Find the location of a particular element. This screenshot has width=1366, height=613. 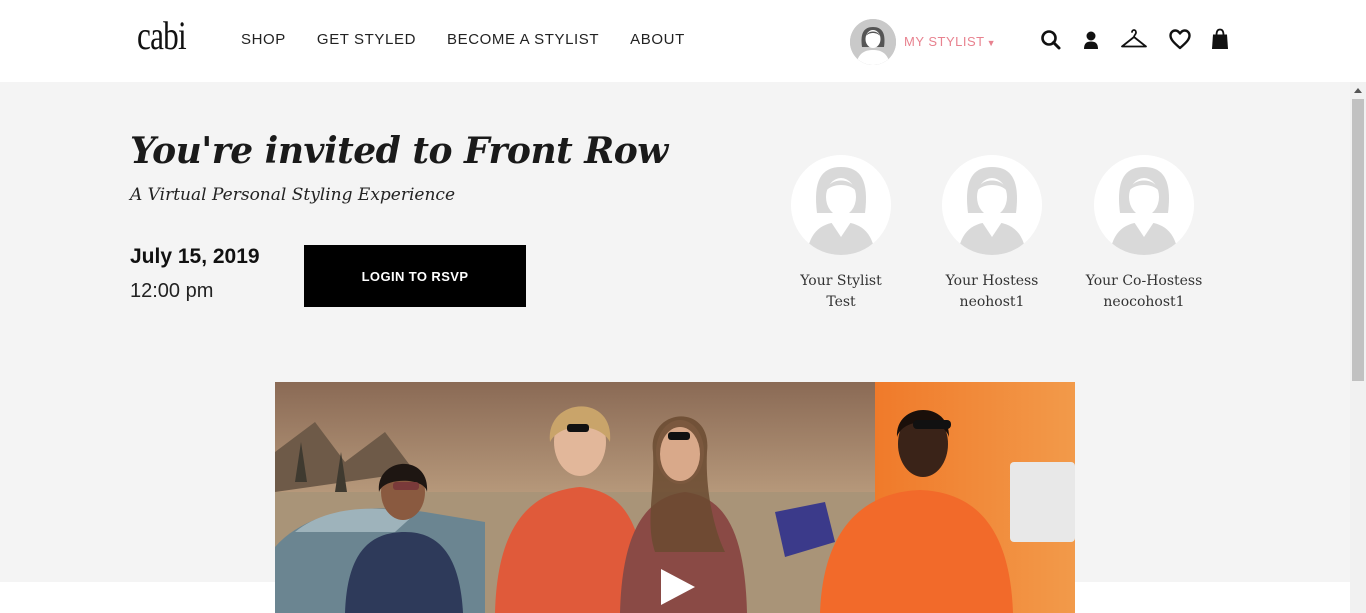

hanger-icon is located at coordinates (1134, 40).